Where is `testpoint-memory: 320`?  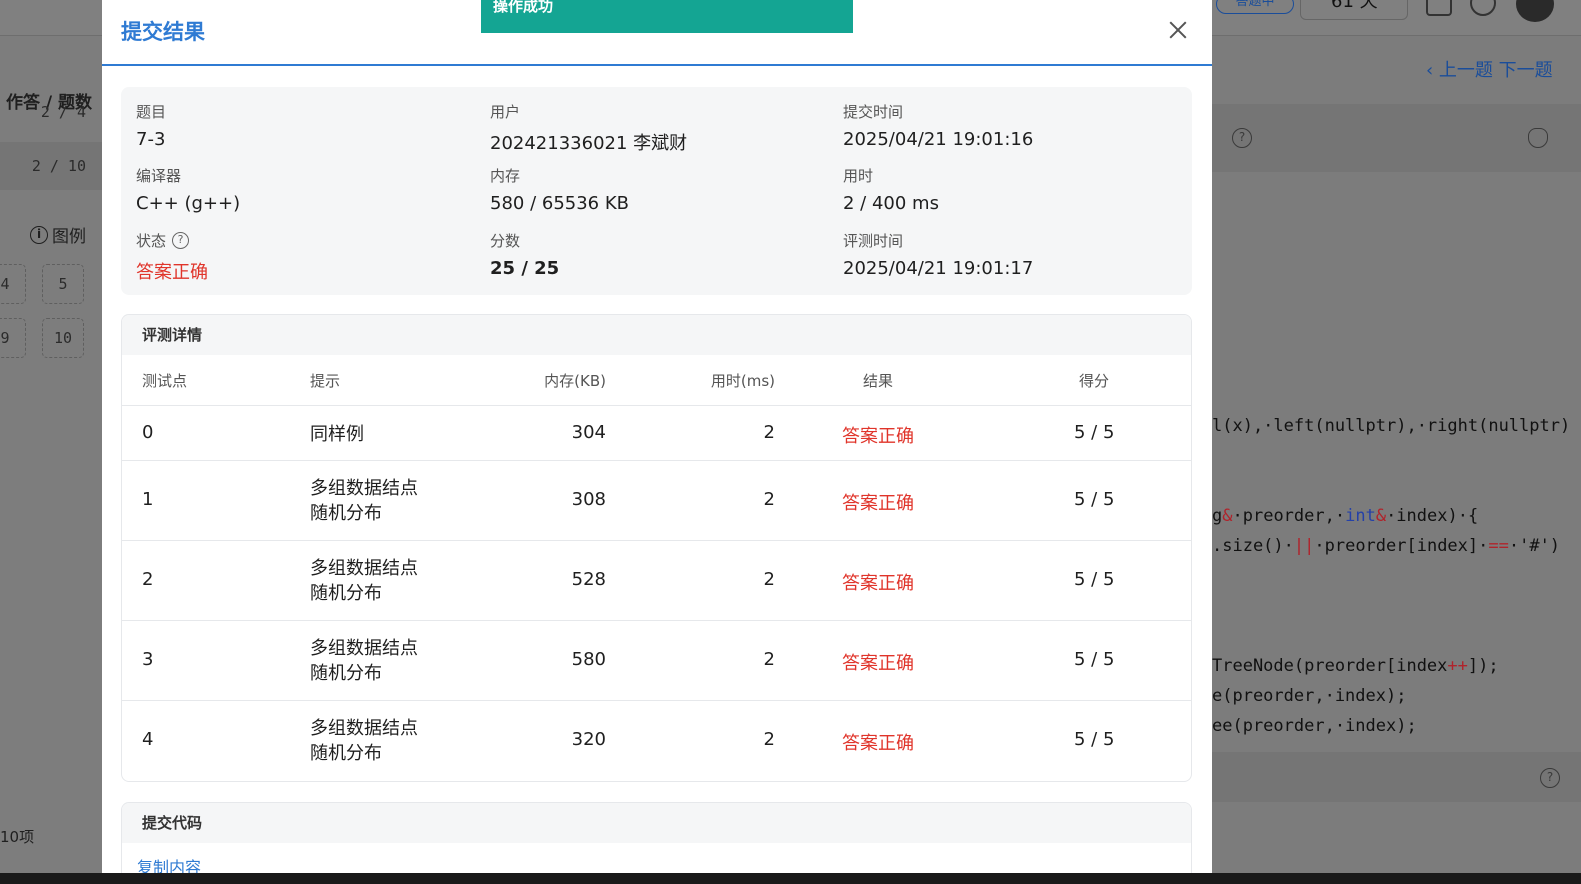 testpoint-memory: 320 is located at coordinates (588, 739).